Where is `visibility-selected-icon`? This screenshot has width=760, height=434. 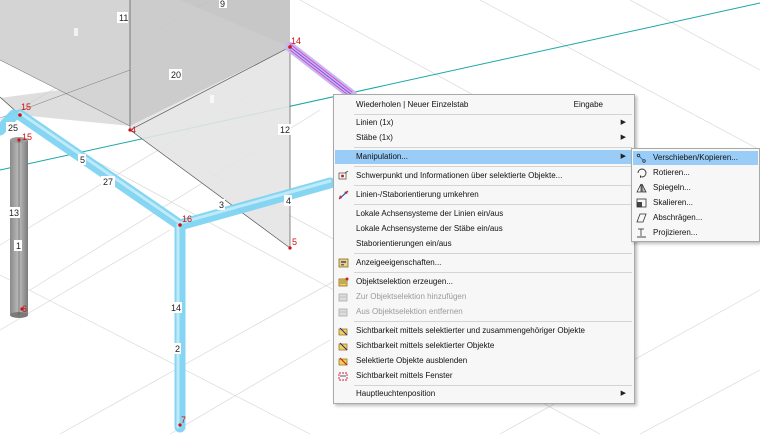
visibility-selected-icon is located at coordinates (343, 346).